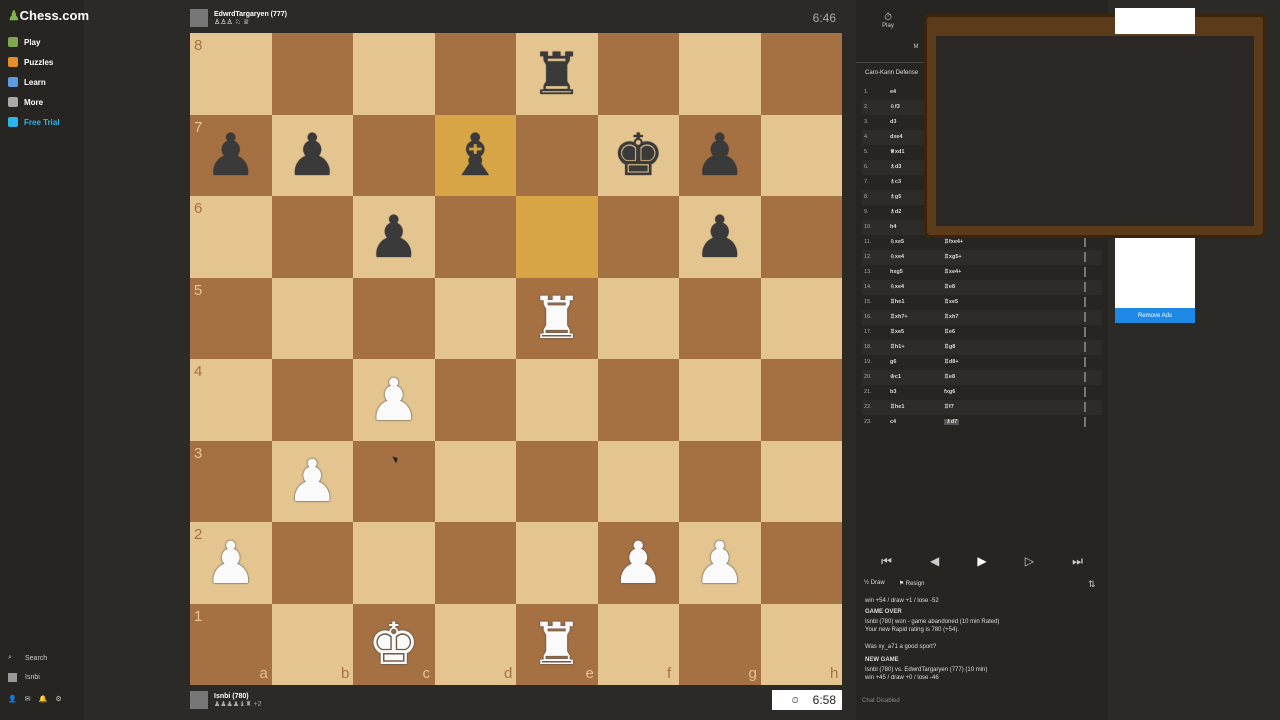  What do you see at coordinates (58, 699) in the screenshot?
I see `gear-icon: ⚙` at bounding box center [58, 699].